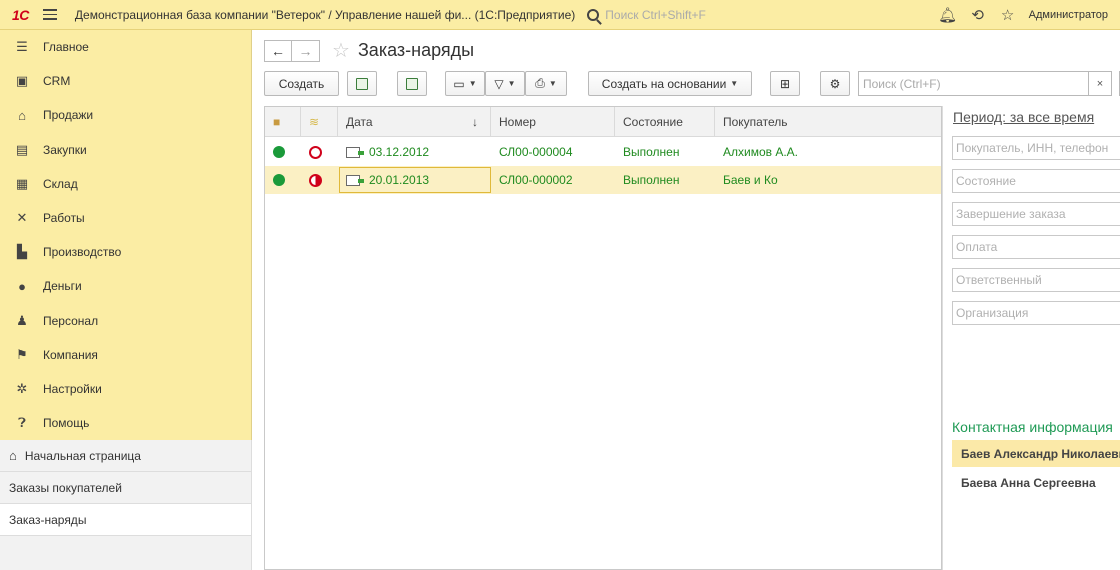 This screenshot has width=1120, height=570. Describe the element at coordinates (665, 122) in the screenshot. I see `column-status: Состояние` at that location.